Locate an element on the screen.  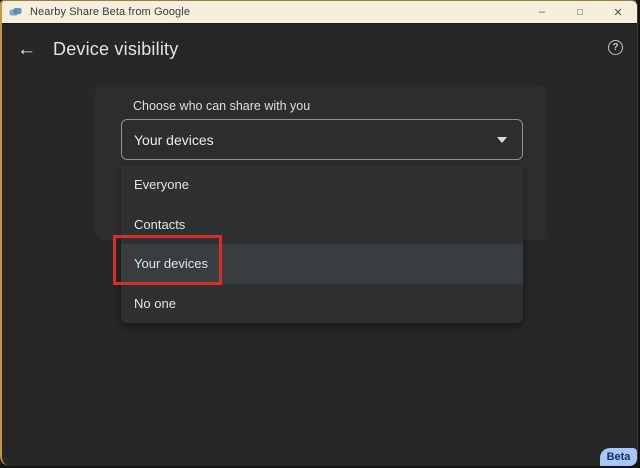
menu-item-everyone: Everyone is located at coordinates (322, 185).